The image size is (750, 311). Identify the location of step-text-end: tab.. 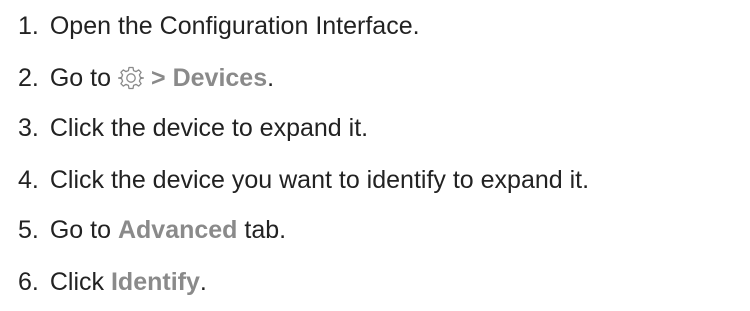
(265, 230).